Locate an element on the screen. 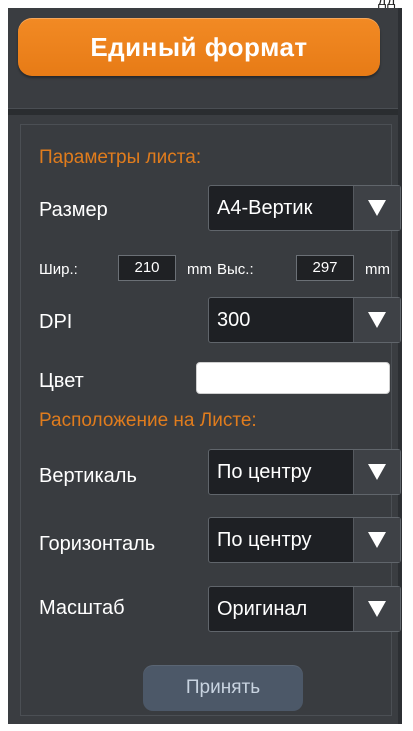  horizontal-select-toggle is located at coordinates (376, 540).